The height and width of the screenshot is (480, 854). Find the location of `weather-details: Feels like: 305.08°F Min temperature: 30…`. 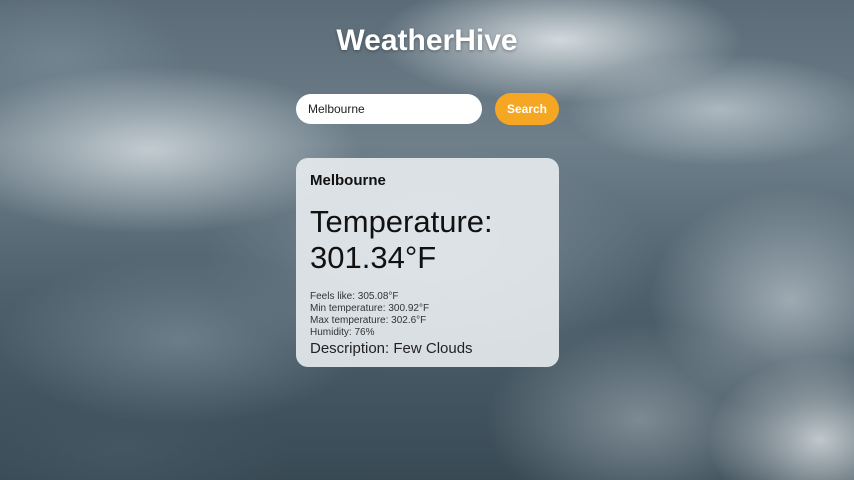

weather-details: Feels like: 305.08°F Min temperature: 30… is located at coordinates (427, 315).